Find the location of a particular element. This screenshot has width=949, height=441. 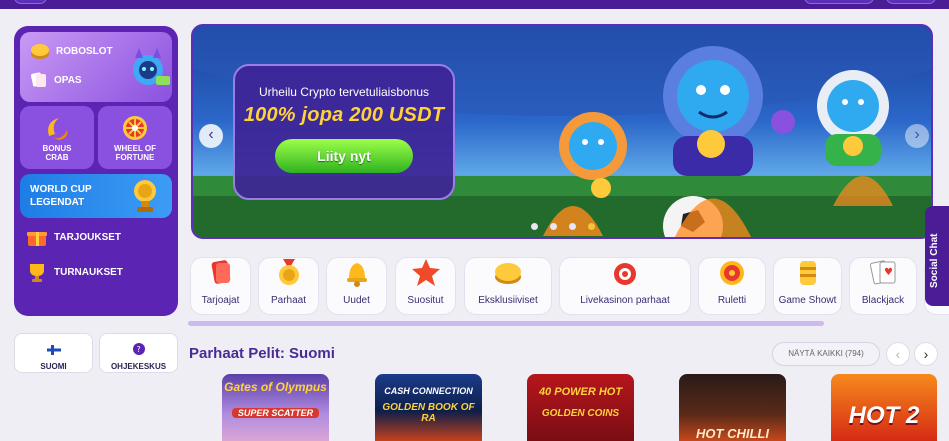

category-label: Uudet is located at coordinates (356, 300).